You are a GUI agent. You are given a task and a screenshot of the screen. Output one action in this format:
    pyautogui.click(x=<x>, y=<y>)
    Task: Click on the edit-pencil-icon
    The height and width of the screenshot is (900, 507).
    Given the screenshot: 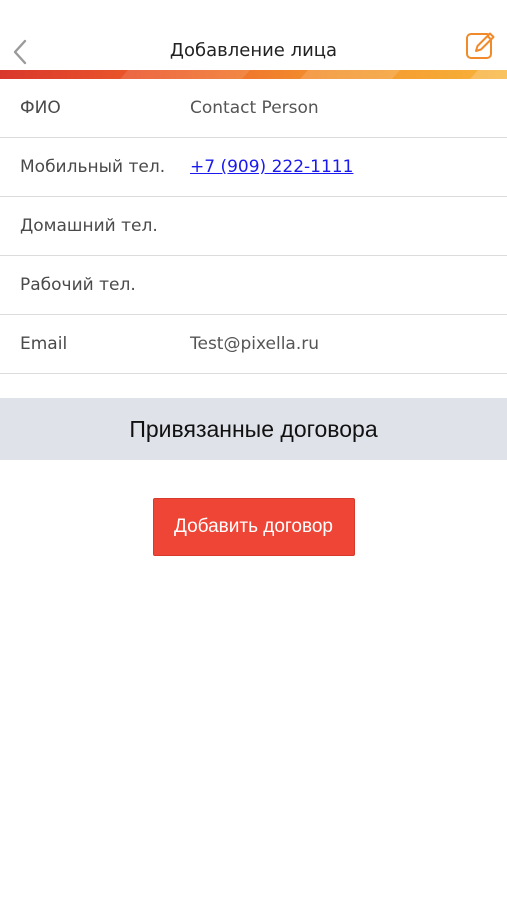 What is the action you would take?
    pyautogui.click(x=480, y=45)
    